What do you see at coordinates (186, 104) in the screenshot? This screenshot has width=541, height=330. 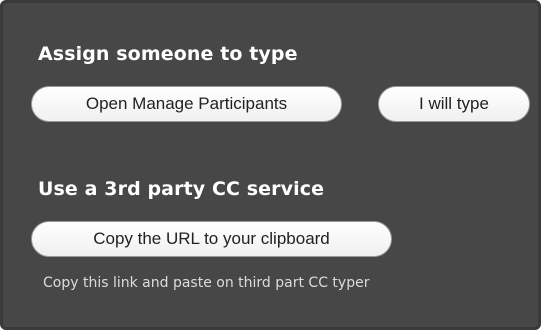 I see `open-manage-participants-button: Open Manage Participants` at bounding box center [186, 104].